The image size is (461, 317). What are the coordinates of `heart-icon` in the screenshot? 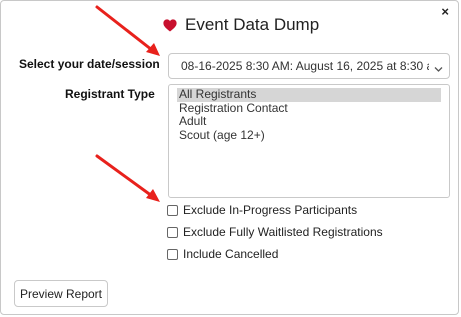 It's located at (170, 25).